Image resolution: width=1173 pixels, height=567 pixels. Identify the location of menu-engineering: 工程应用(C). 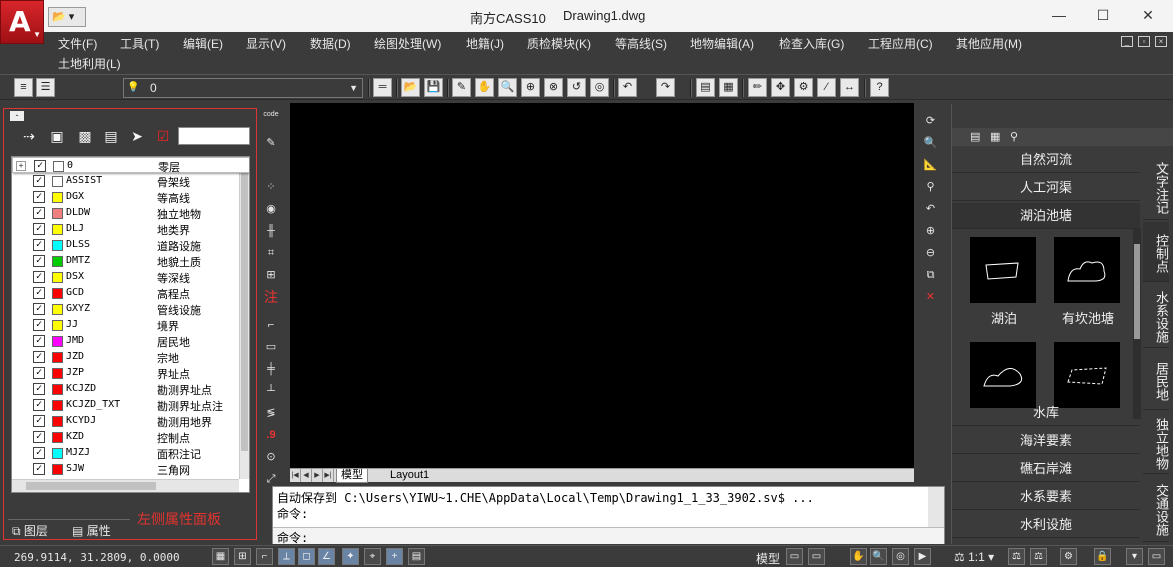
(900, 43).